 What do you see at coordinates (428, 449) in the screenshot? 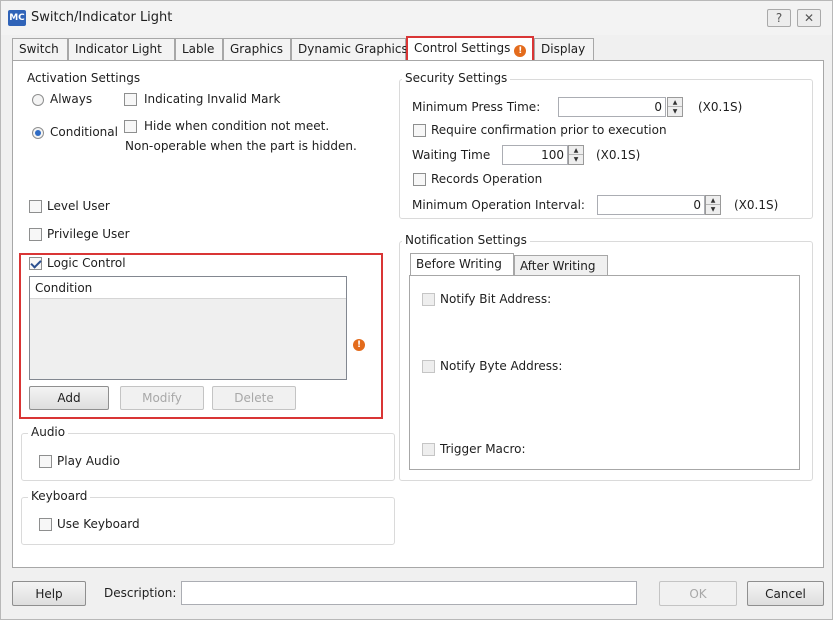
I see `trigger-macro-checkbox` at bounding box center [428, 449].